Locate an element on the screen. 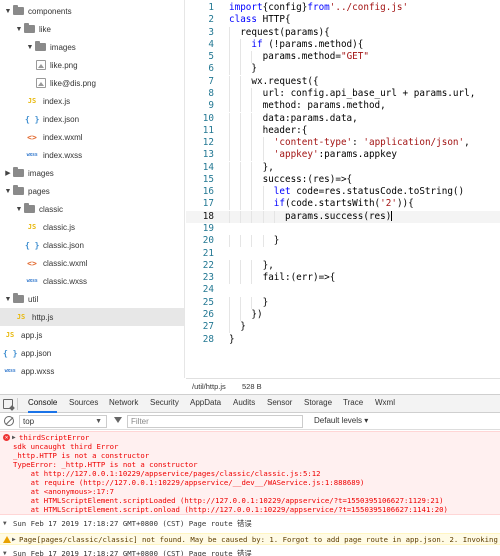 This screenshot has height=556, width=500. tree-item: ▼ pages is located at coordinates (92, 191).